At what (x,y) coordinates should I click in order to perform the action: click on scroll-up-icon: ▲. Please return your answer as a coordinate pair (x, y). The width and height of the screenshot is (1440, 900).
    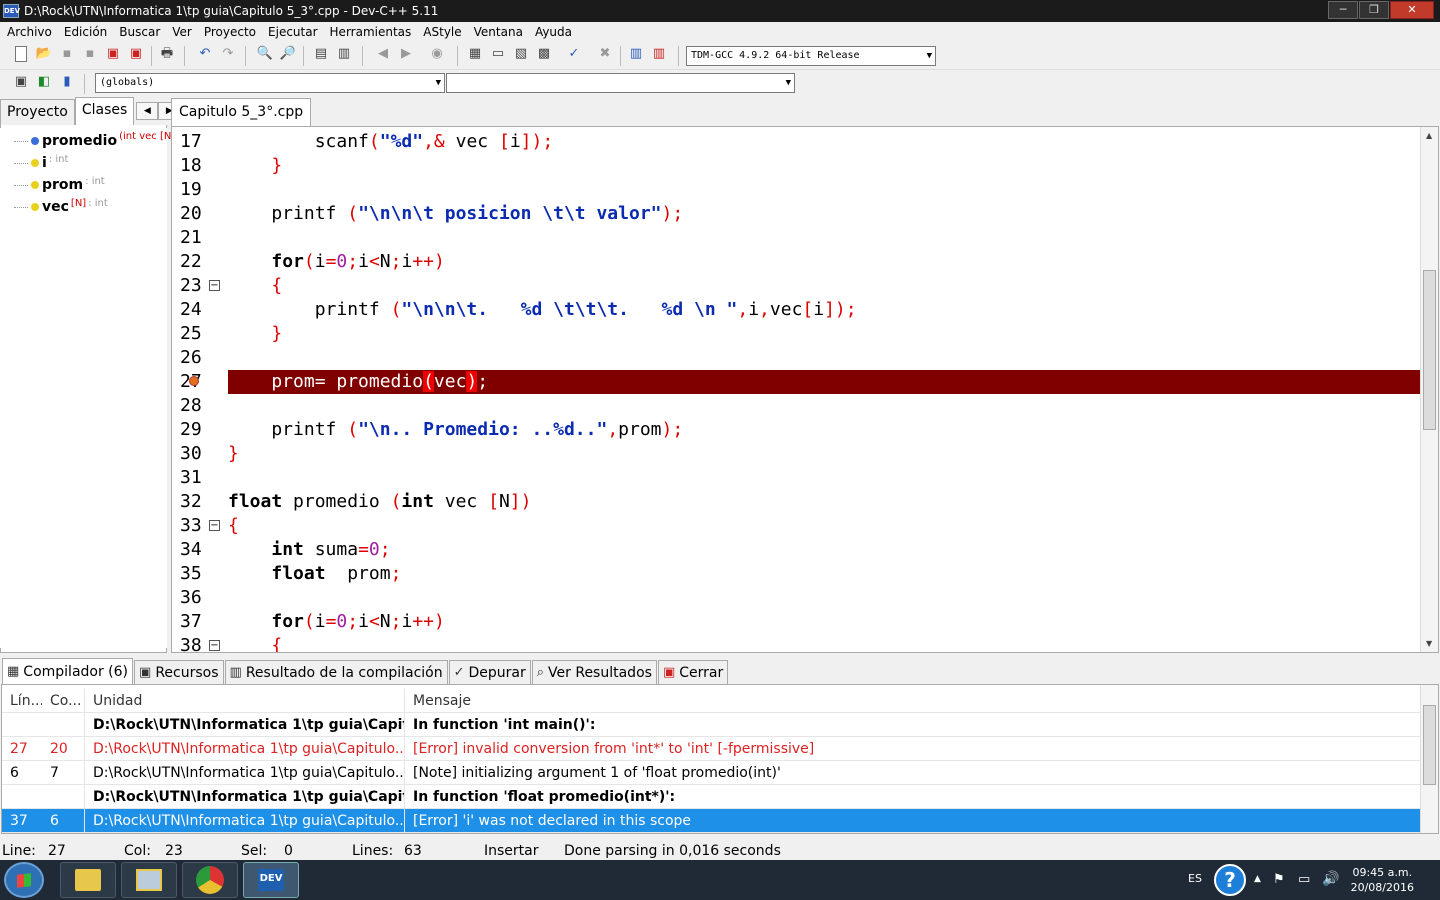
    Looking at the image, I should click on (1429, 135).